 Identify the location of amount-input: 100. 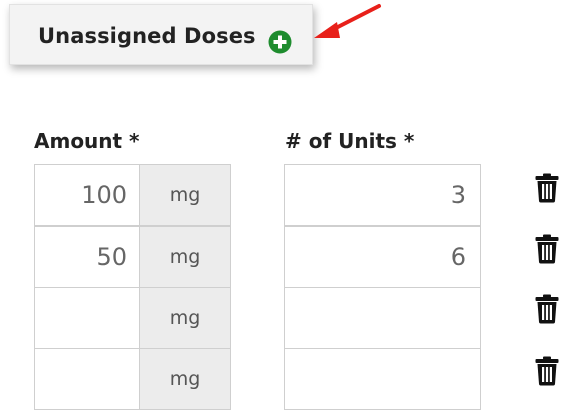
(87, 195).